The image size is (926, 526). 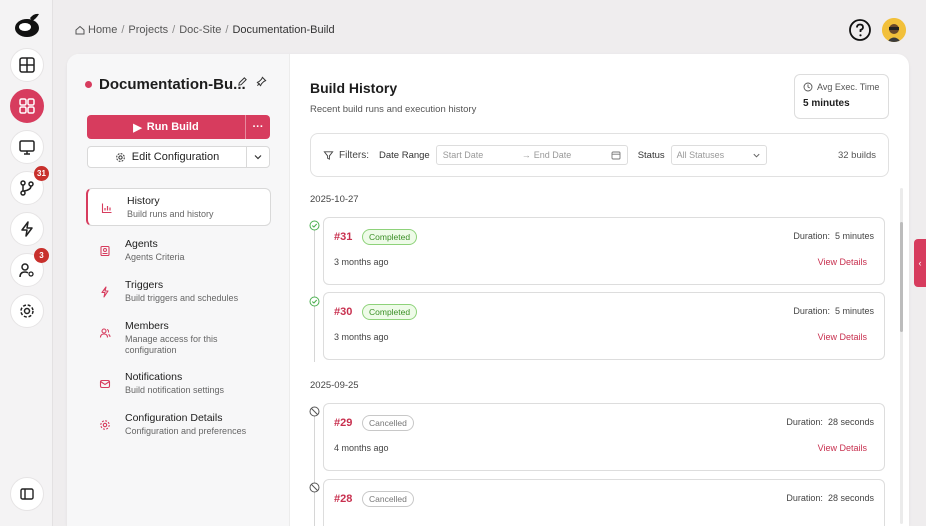 I want to click on edit-icon, so click(x=242, y=81).